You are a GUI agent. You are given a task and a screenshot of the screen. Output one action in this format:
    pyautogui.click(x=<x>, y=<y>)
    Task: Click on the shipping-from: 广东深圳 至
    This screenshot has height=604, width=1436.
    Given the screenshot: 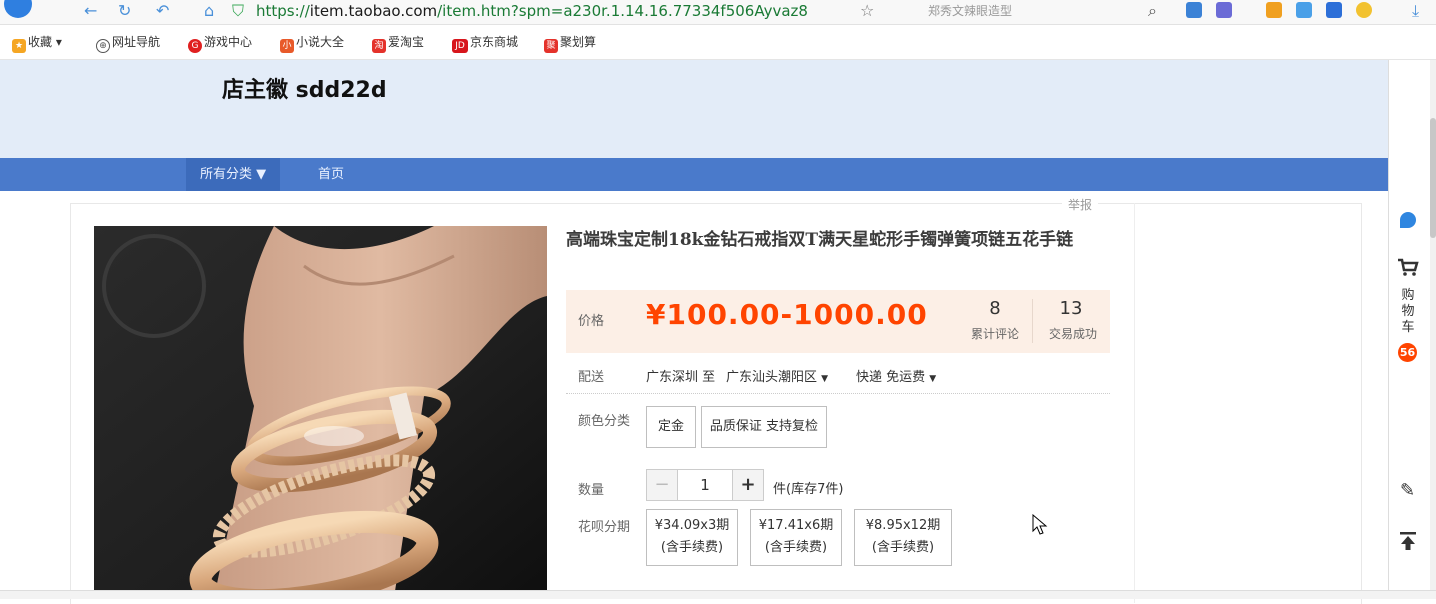 What is the action you would take?
    pyautogui.click(x=681, y=377)
    